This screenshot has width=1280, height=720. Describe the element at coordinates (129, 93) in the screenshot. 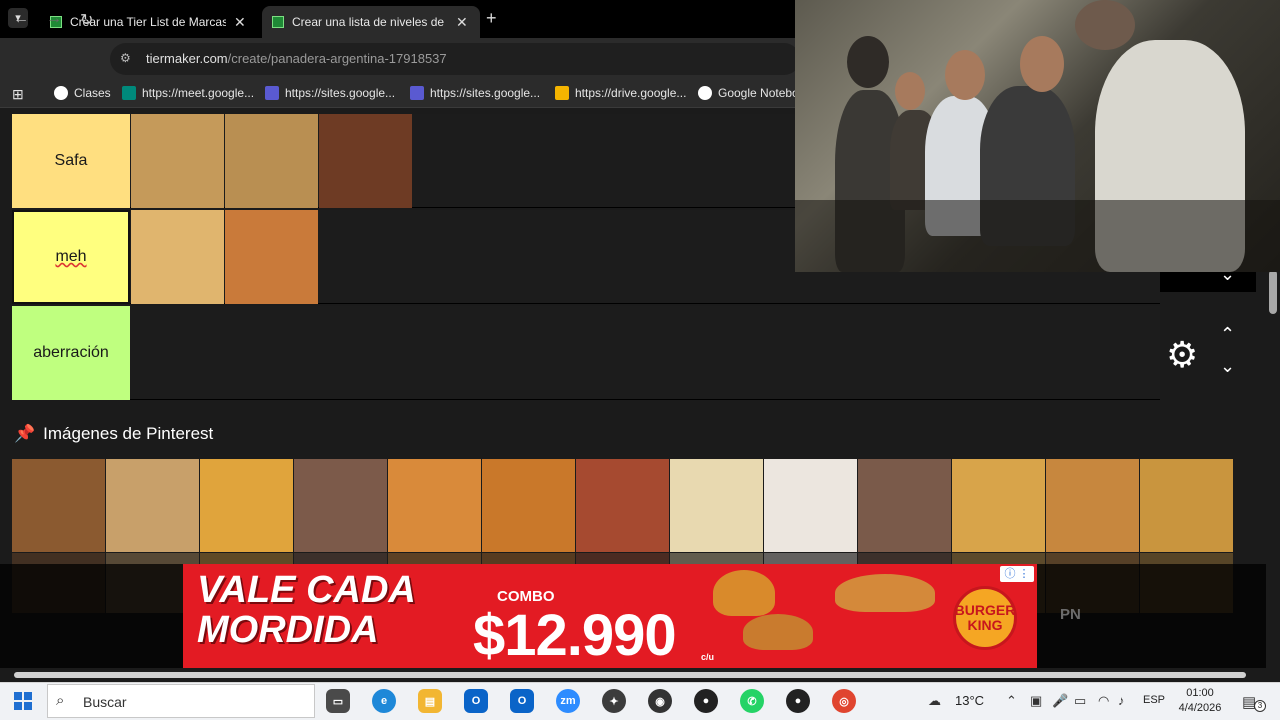

I see `meet-icon` at that location.